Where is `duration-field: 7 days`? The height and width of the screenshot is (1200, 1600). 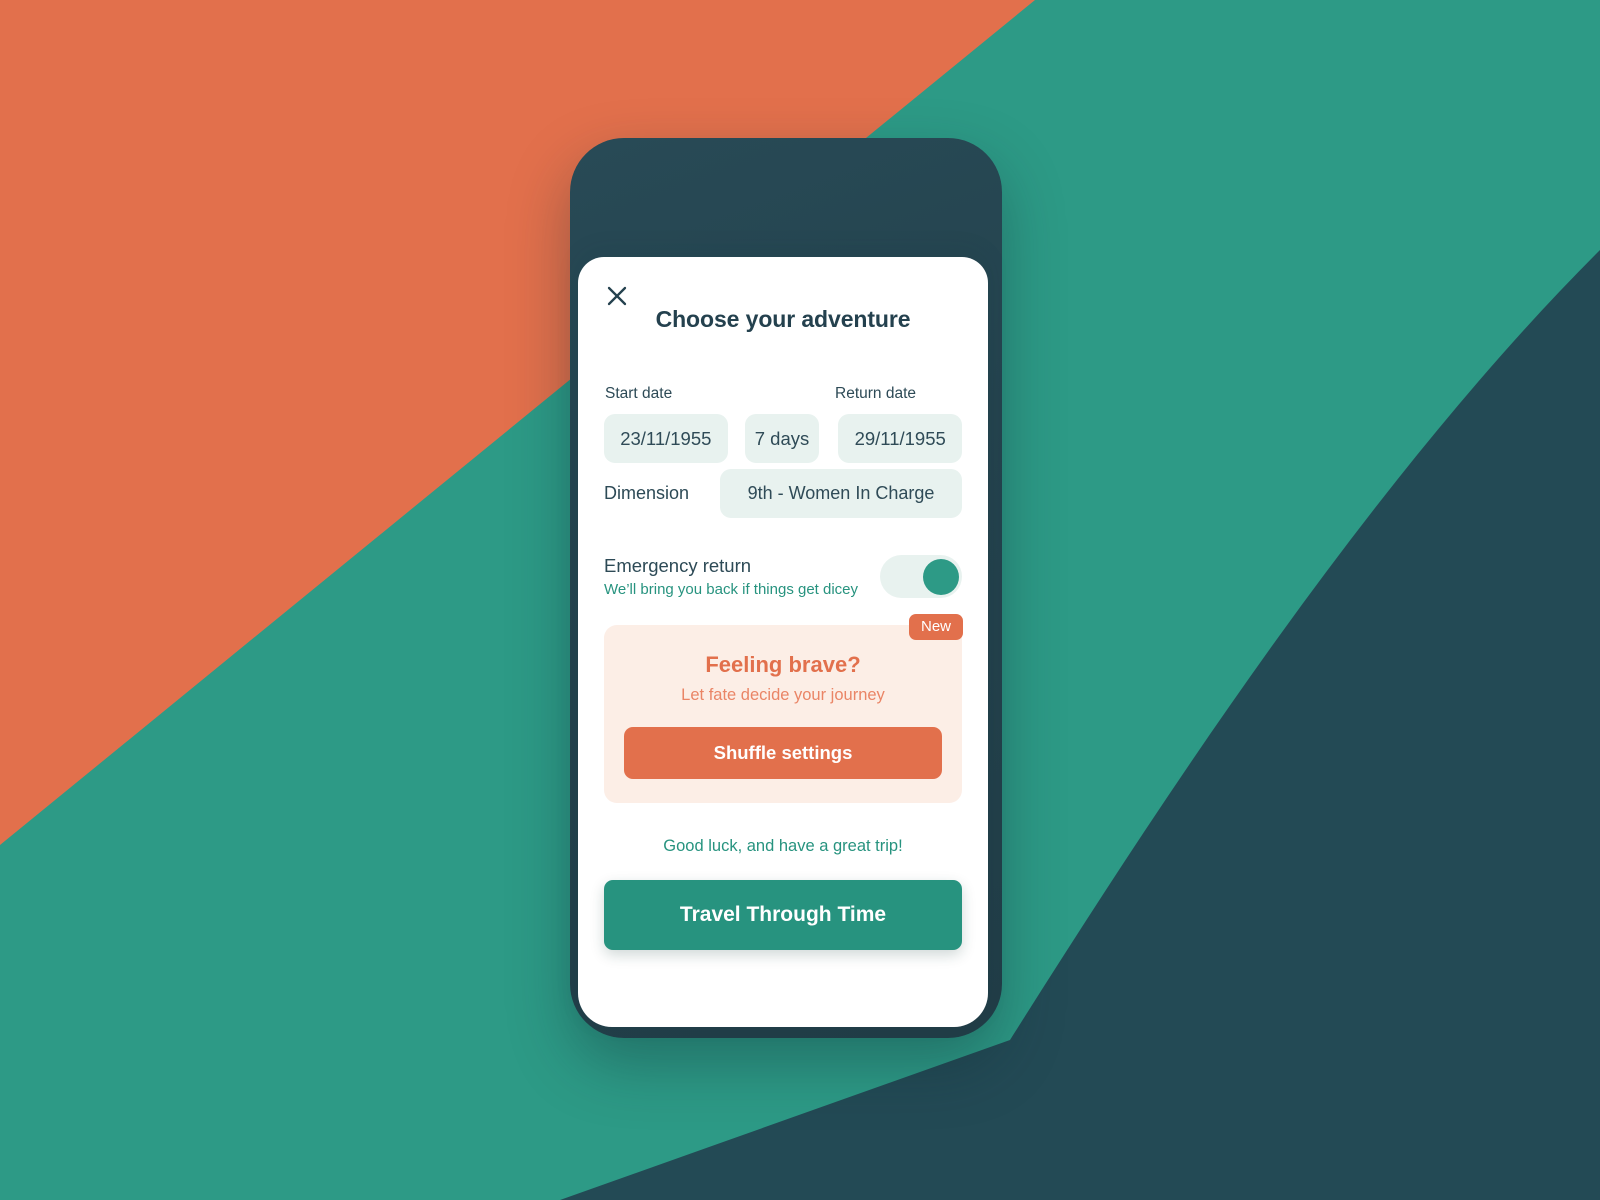 duration-field: 7 days is located at coordinates (782, 438).